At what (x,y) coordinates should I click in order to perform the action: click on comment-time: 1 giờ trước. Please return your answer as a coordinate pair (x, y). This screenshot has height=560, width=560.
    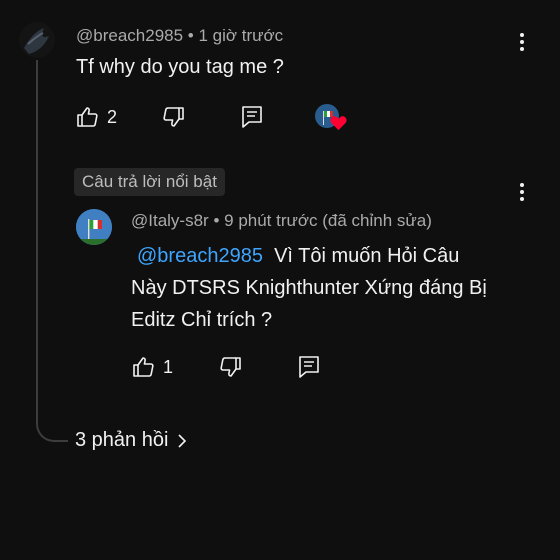
    Looking at the image, I should click on (240, 35).